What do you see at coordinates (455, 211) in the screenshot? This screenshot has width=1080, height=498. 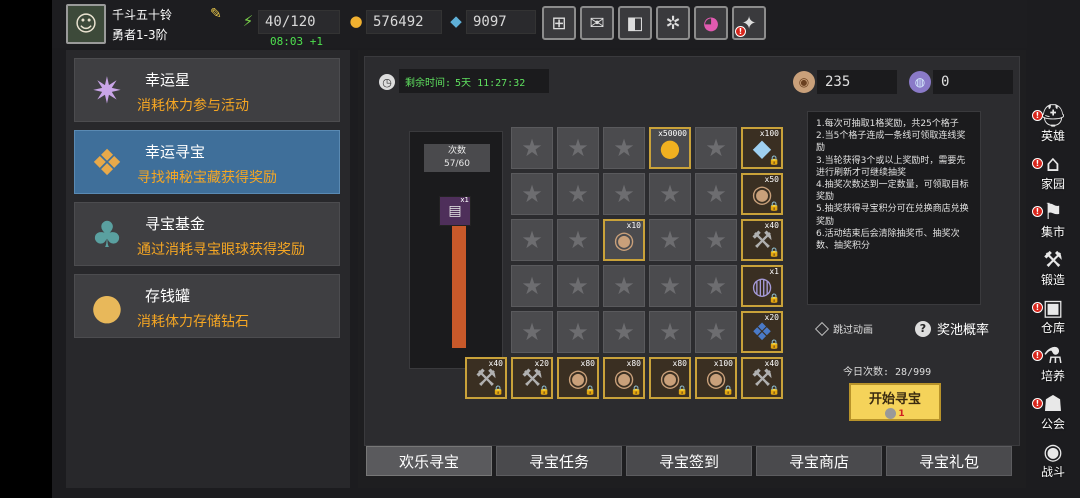 I see `target-reward-scroll-icon: ▤ x1` at bounding box center [455, 211].